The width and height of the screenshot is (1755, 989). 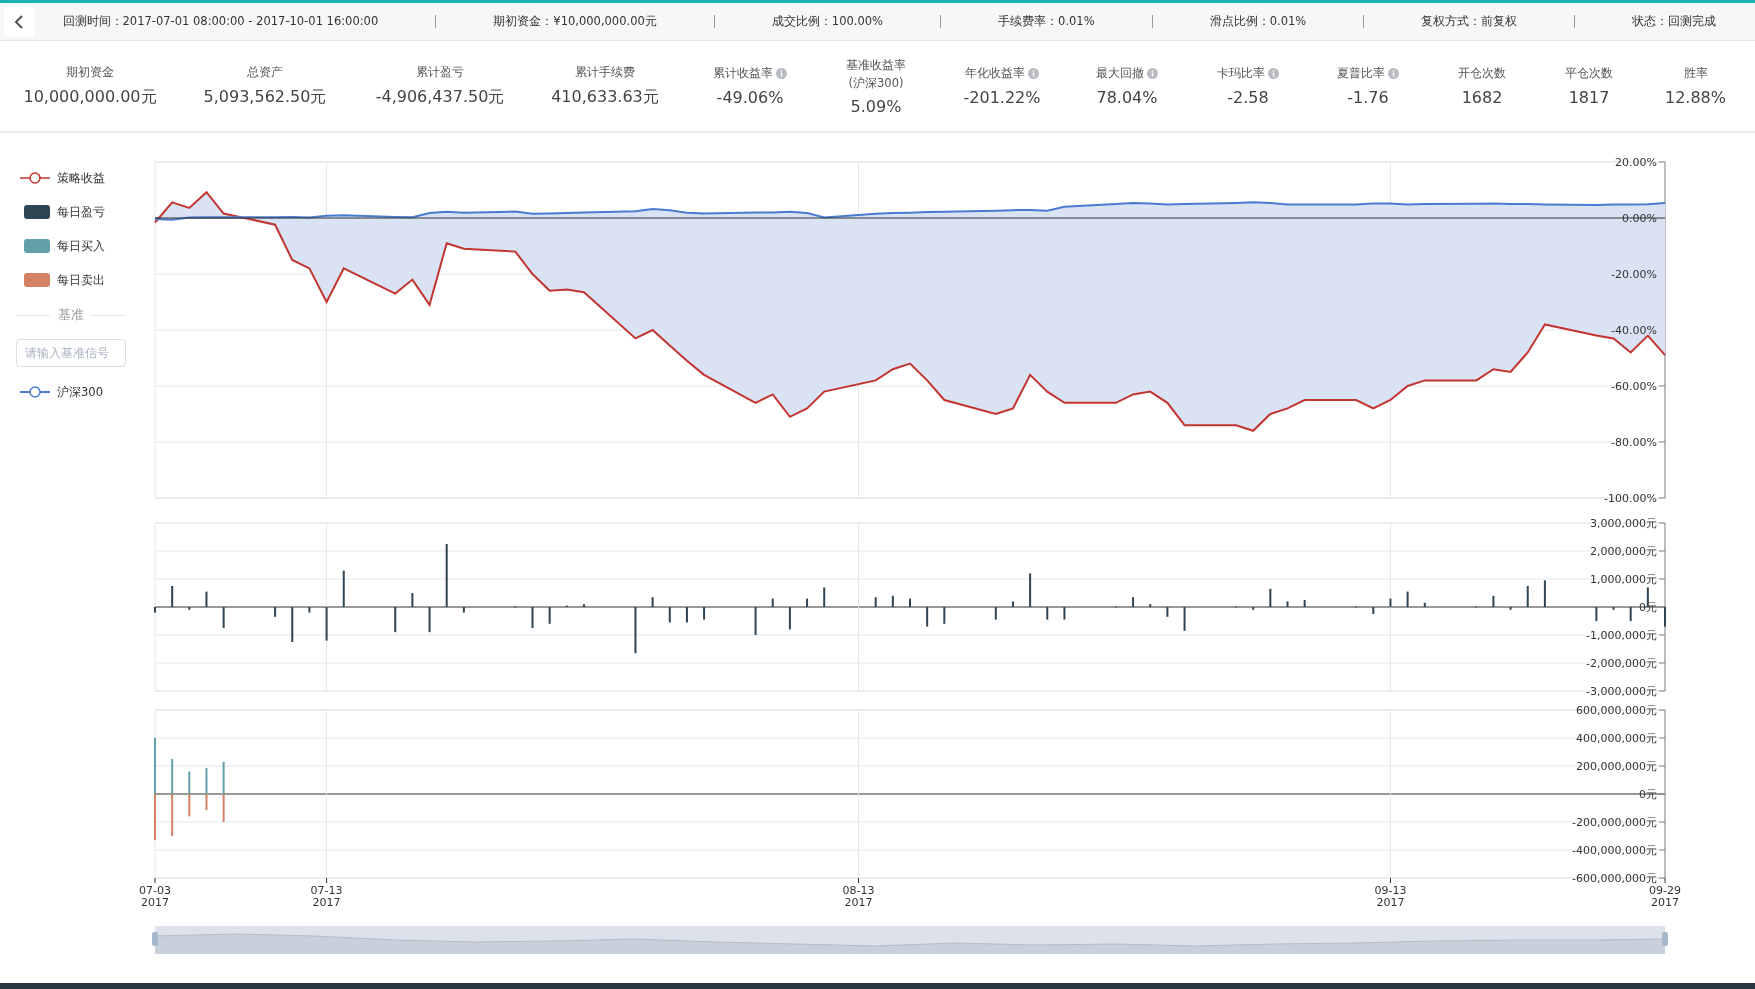 I want to click on legend-item: 每日卖出, so click(x=72, y=280).